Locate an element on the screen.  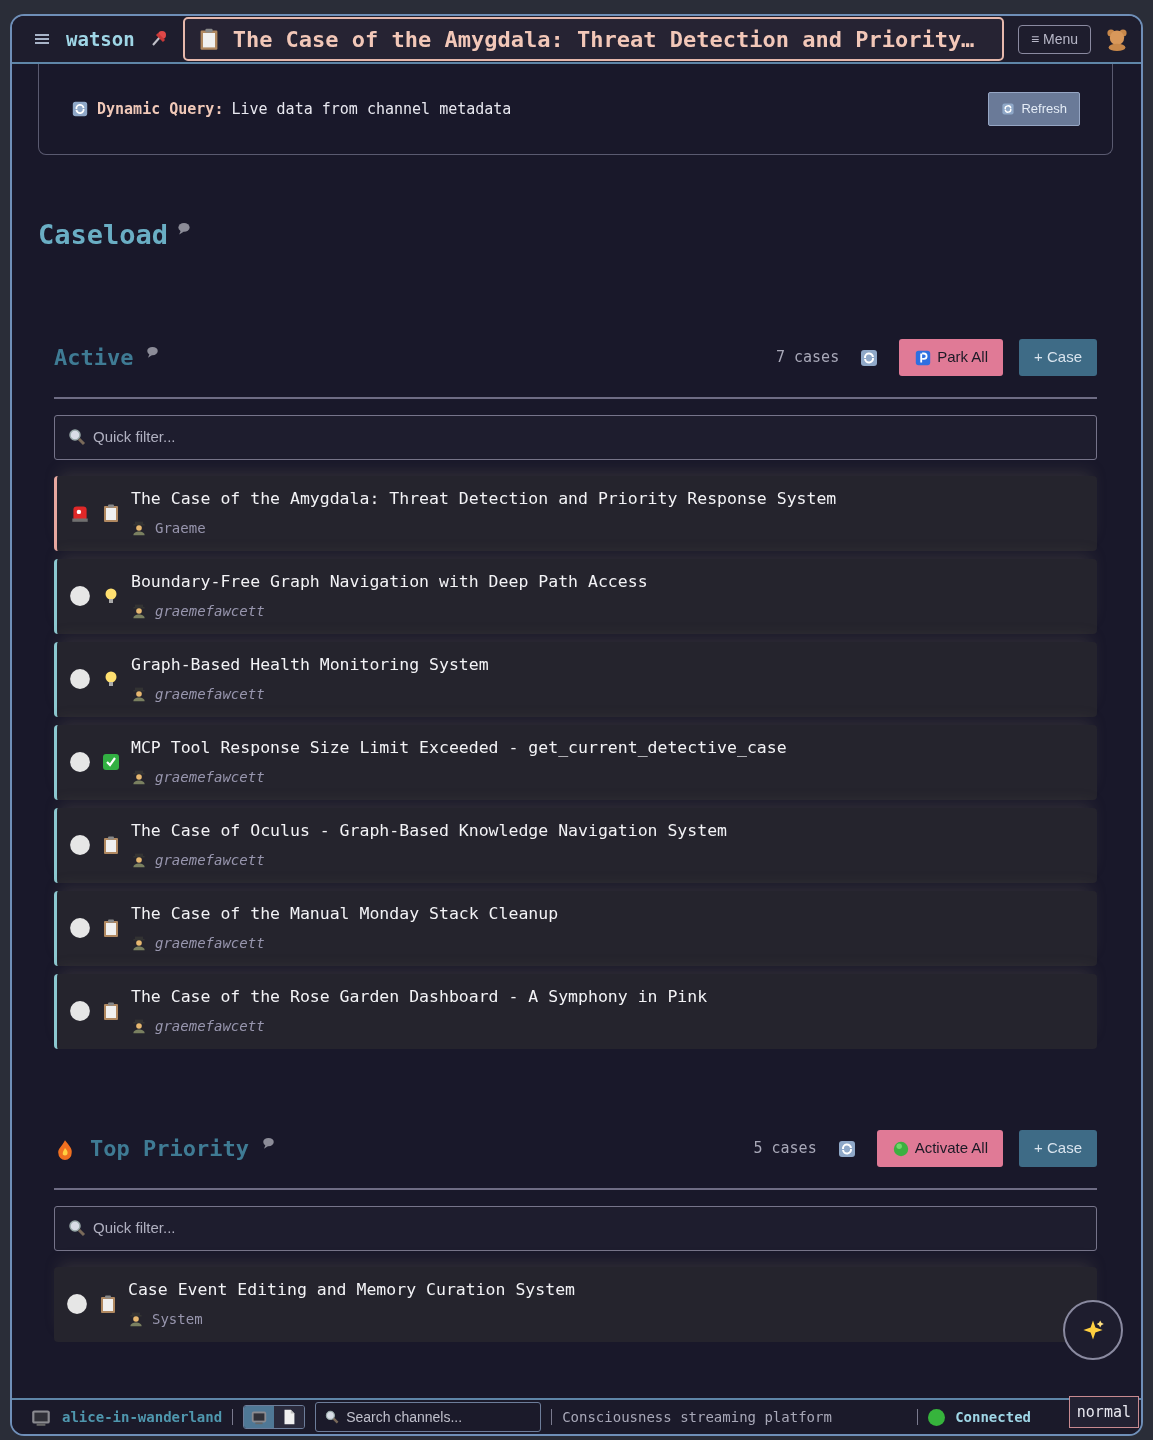
case-author: System is located at coordinates (177, 1319).